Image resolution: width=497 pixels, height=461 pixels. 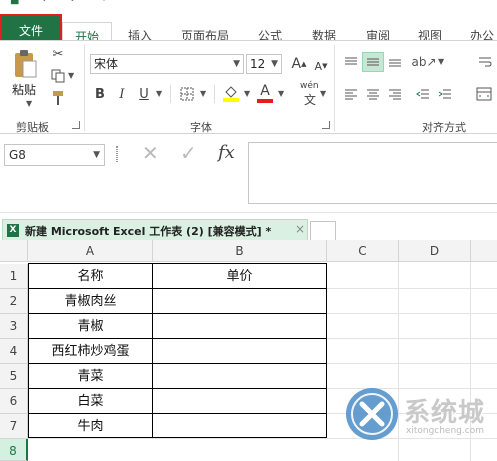 I want to click on paste-dropdown-icon: ▼, so click(x=29, y=103).